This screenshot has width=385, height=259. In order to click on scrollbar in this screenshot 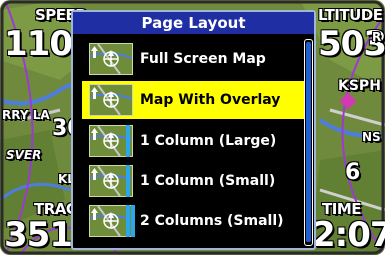, I will do `click(308, 142)`.